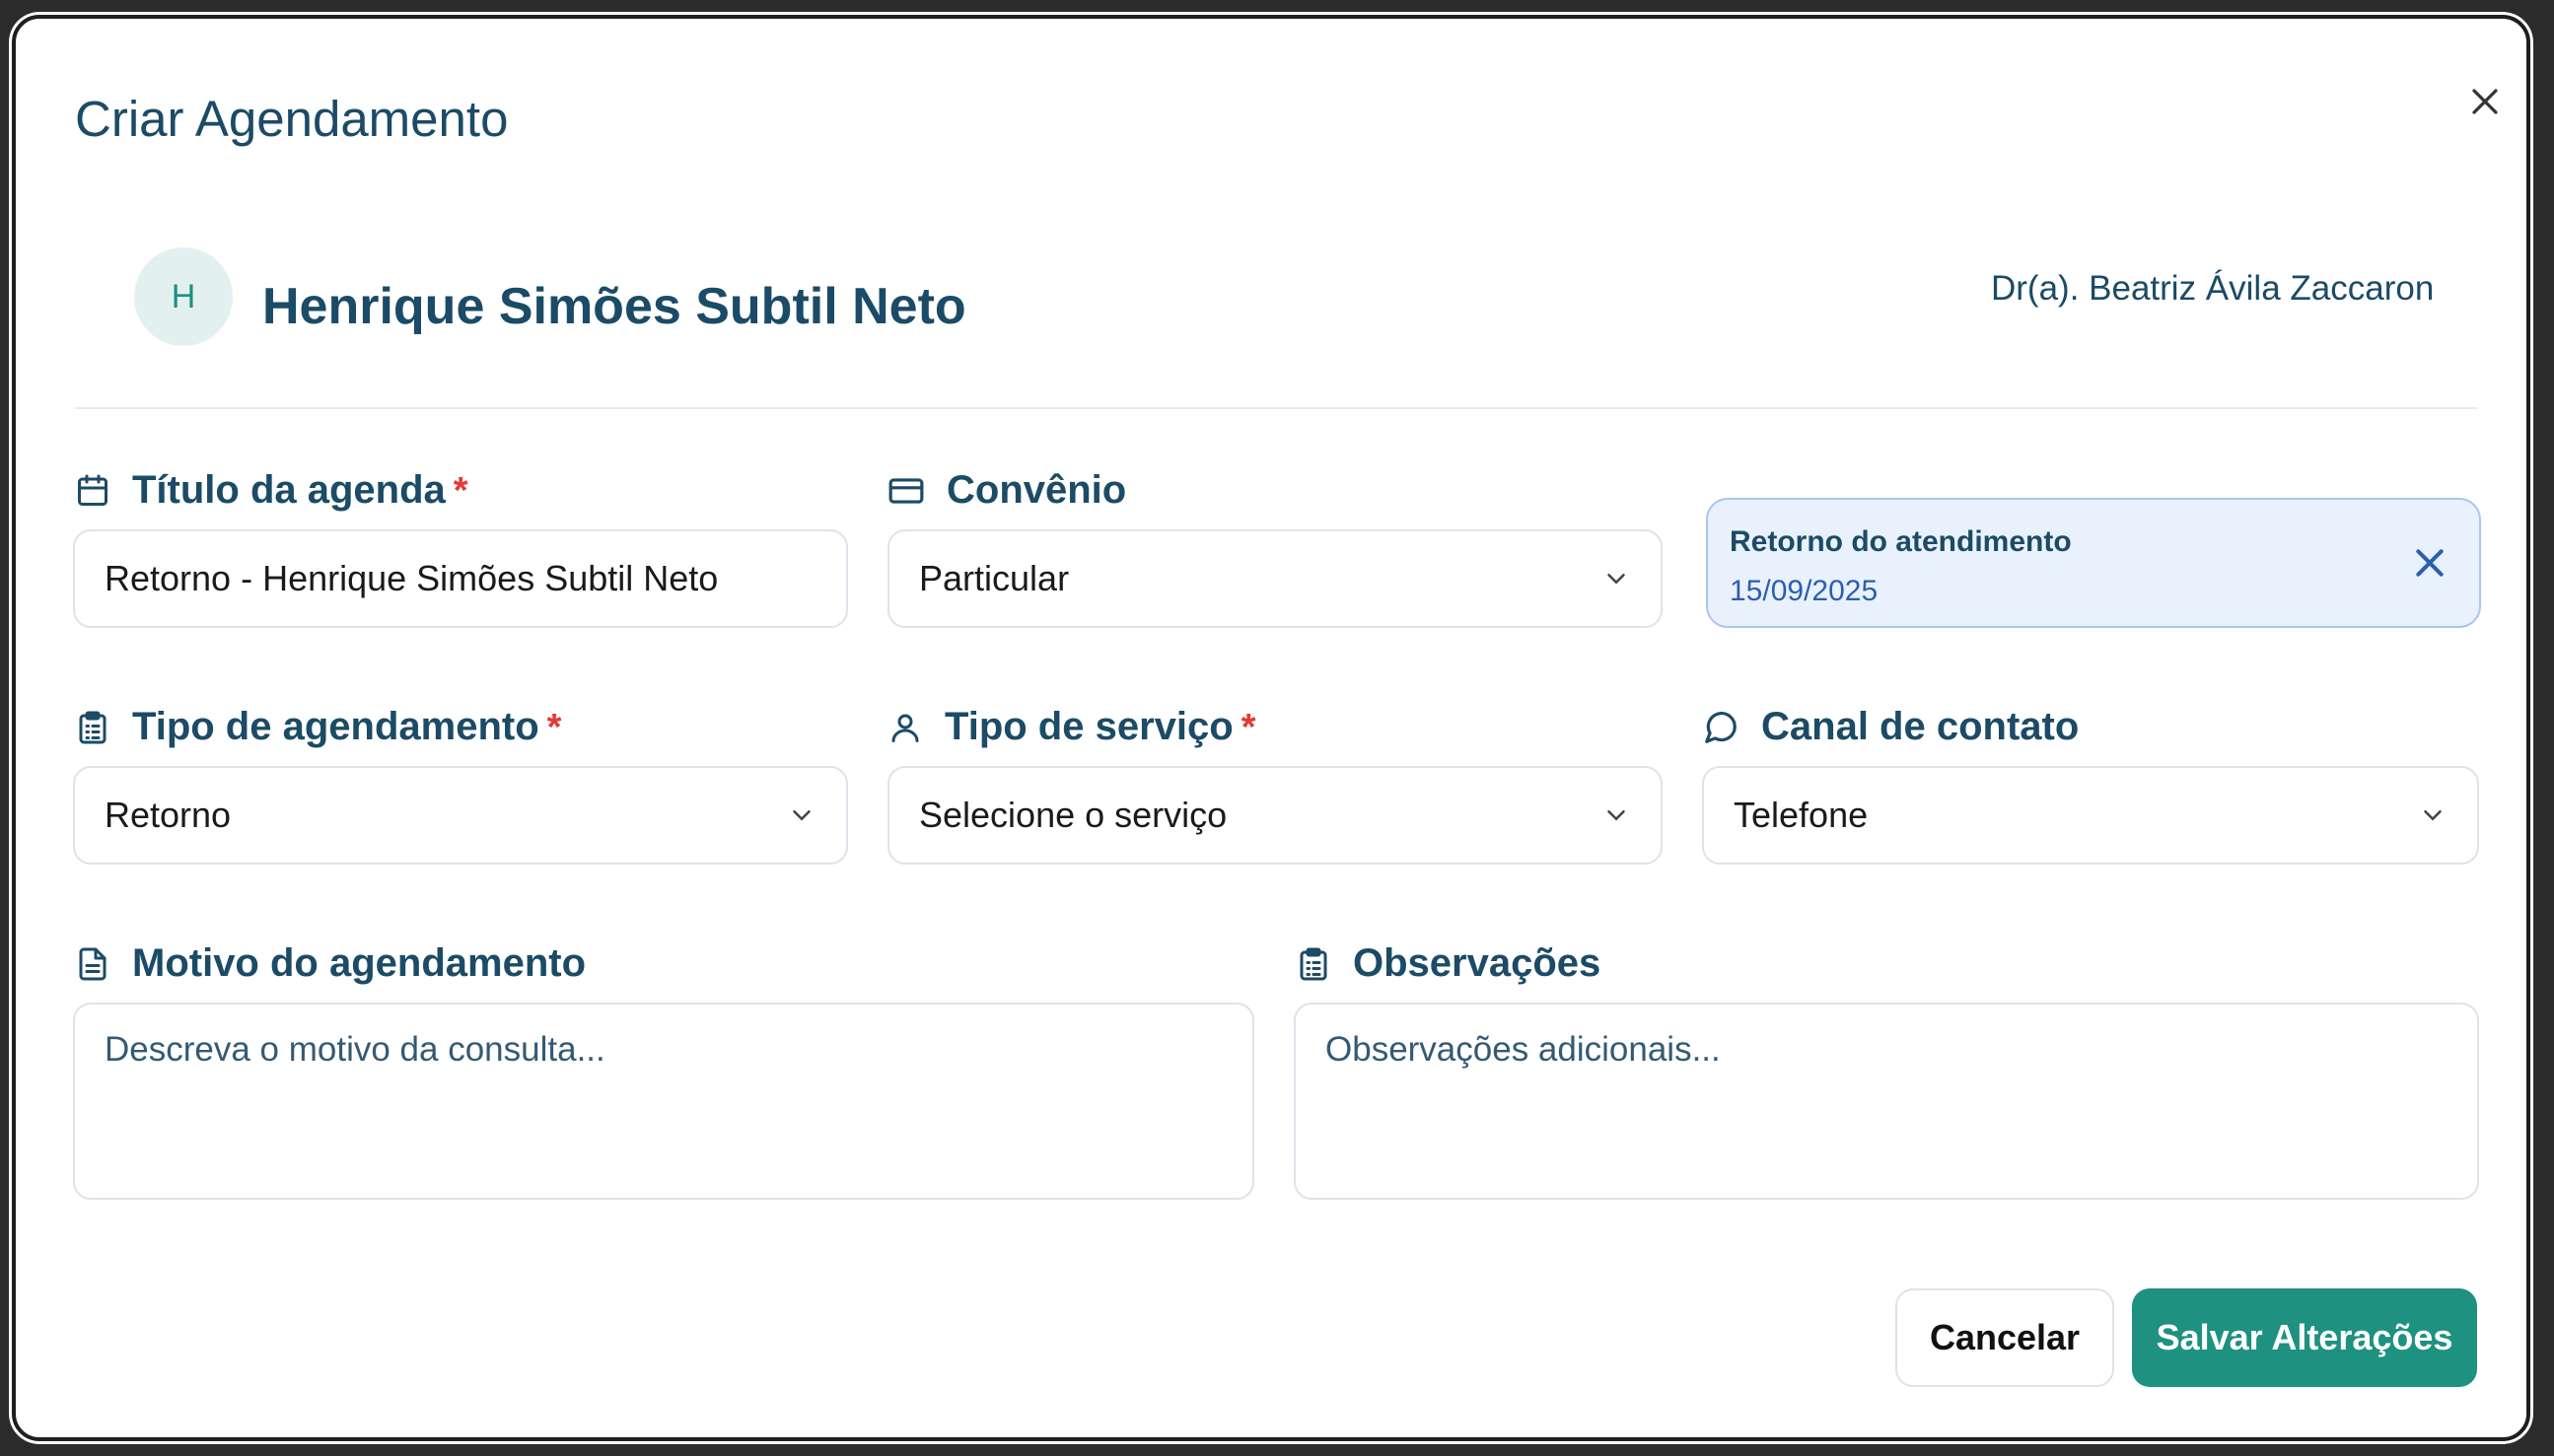 Image resolution: width=2554 pixels, height=1456 pixels. I want to click on titulo-label-text: Título da agenda, so click(289, 490).